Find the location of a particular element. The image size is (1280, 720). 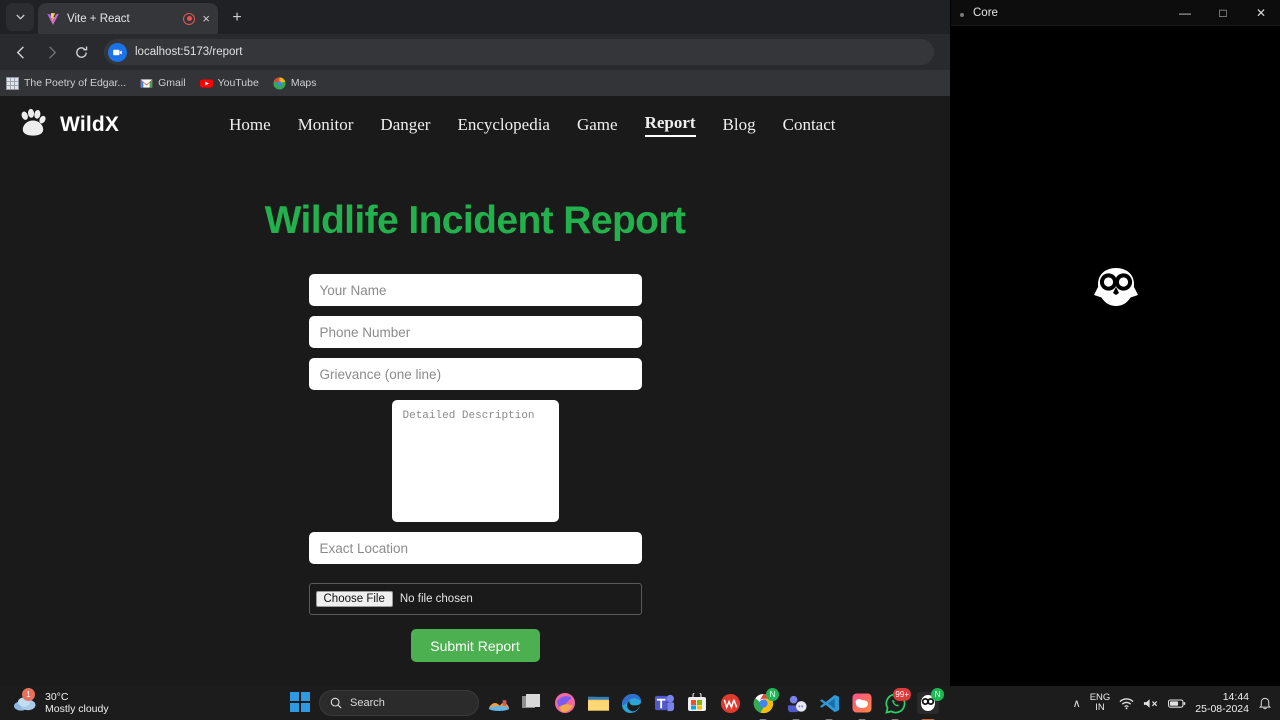

core-window-title: Core is located at coordinates (985, 12).